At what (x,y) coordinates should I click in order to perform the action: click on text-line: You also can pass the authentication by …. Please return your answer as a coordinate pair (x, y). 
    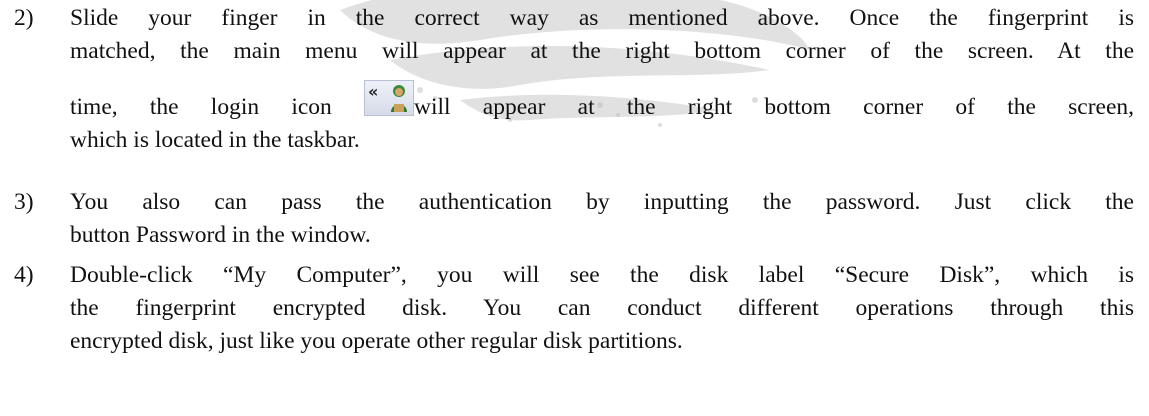
    Looking at the image, I should click on (602, 202).